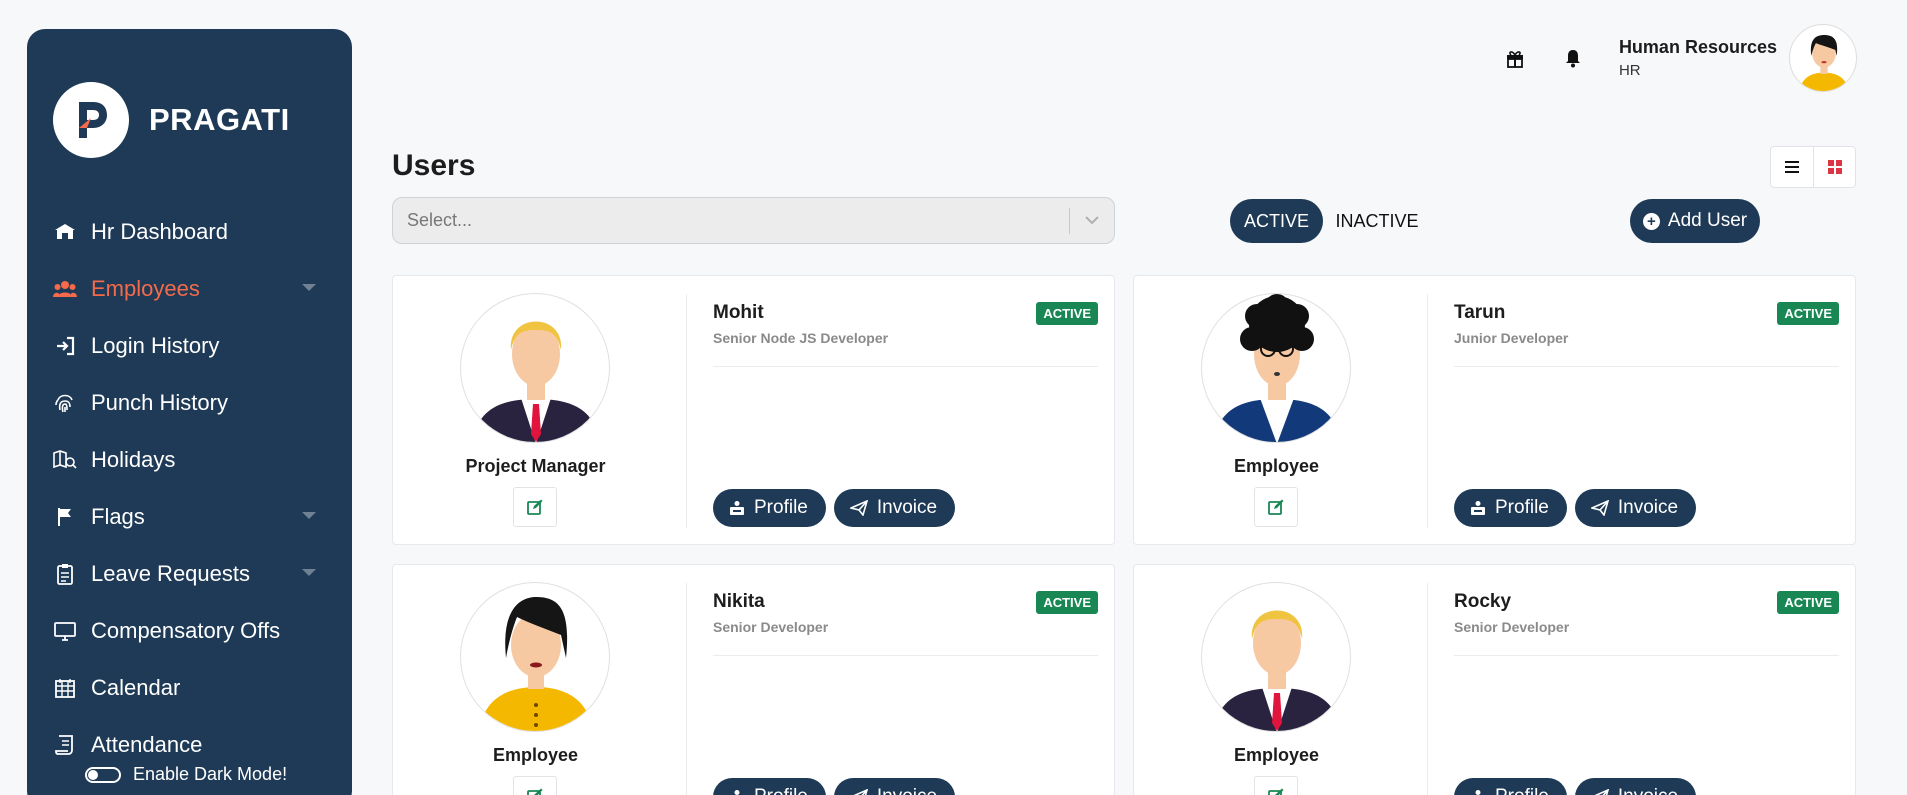  I want to click on filter-inactive-button: INACTIVE, so click(1377, 221).